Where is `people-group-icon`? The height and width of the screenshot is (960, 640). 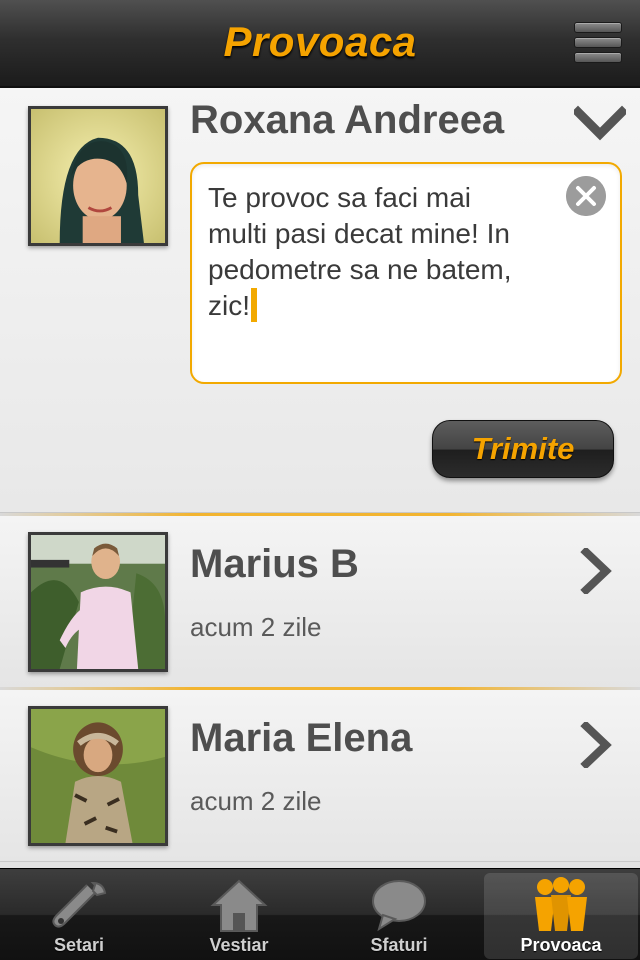 people-group-icon is located at coordinates (561, 904).